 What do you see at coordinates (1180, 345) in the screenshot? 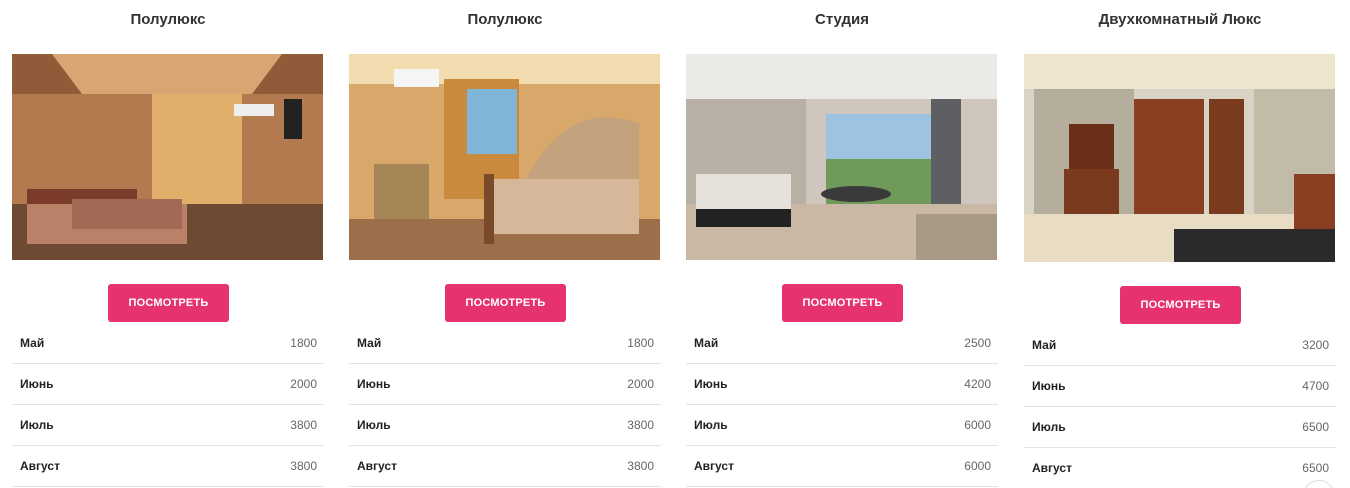
I see `price-row: Май 3200` at bounding box center [1180, 345].